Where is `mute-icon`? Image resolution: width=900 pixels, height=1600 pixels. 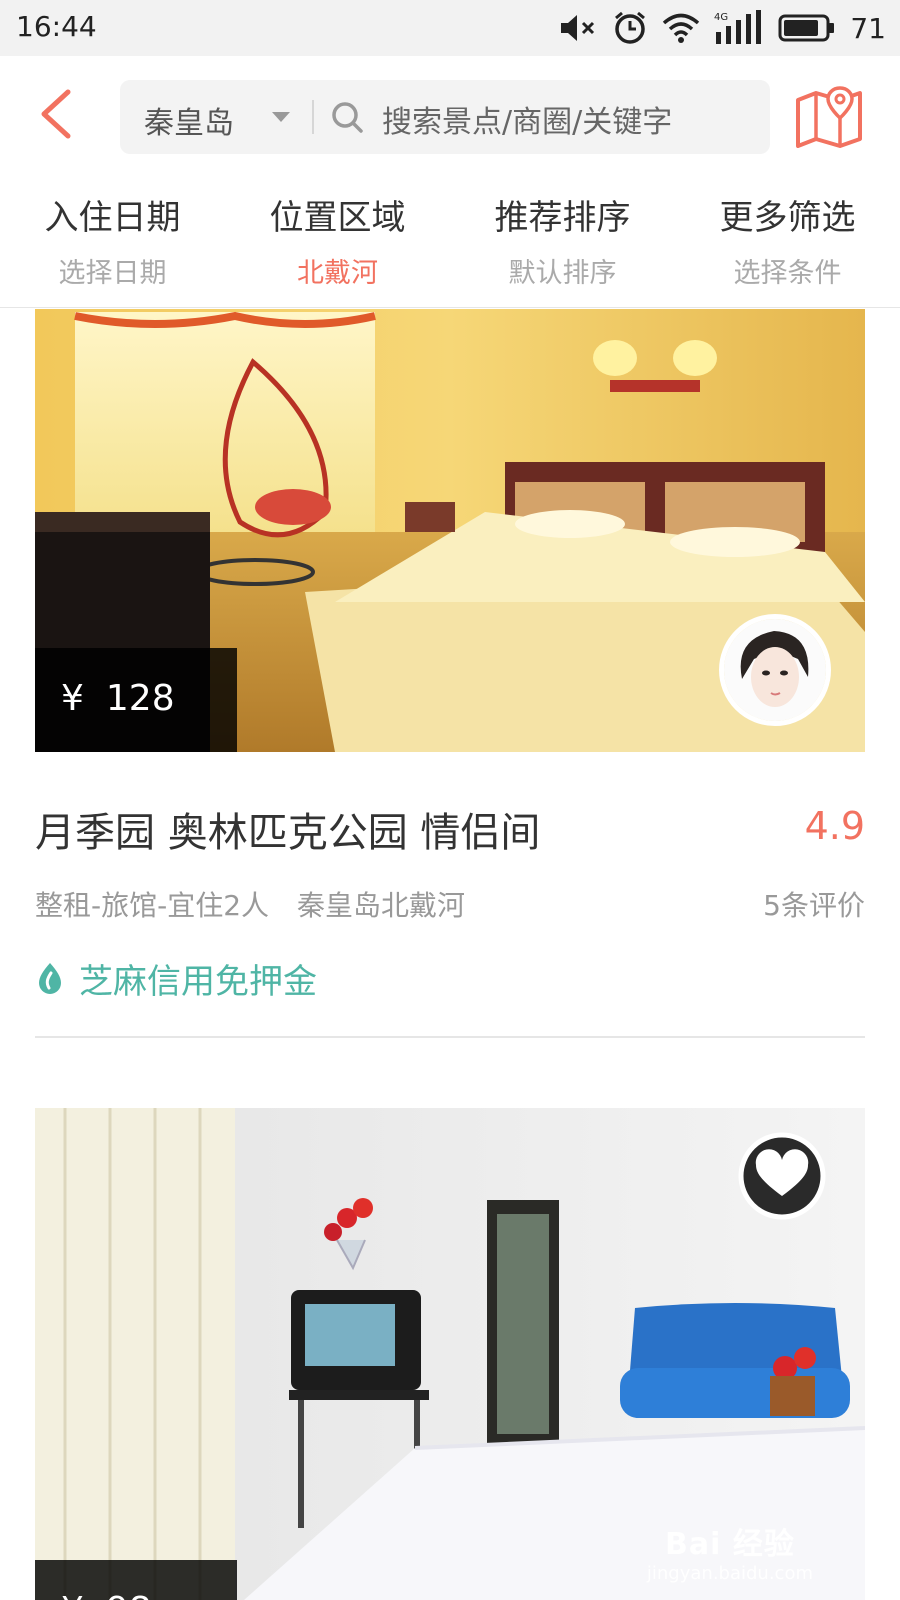
mute-icon is located at coordinates (578, 28).